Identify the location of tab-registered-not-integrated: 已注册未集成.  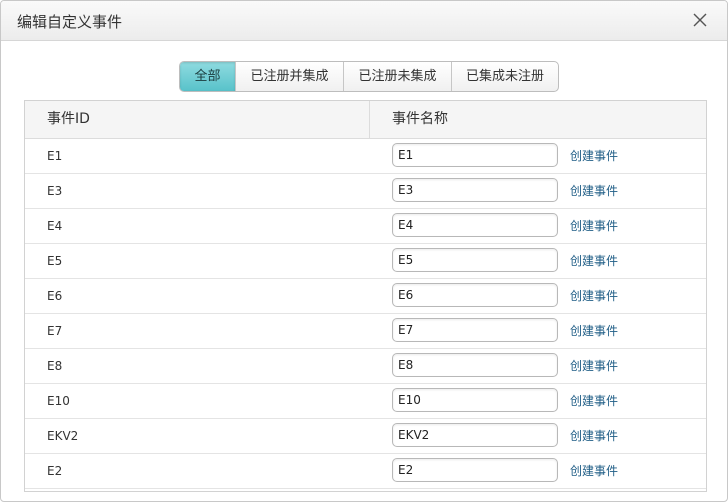
(397, 76).